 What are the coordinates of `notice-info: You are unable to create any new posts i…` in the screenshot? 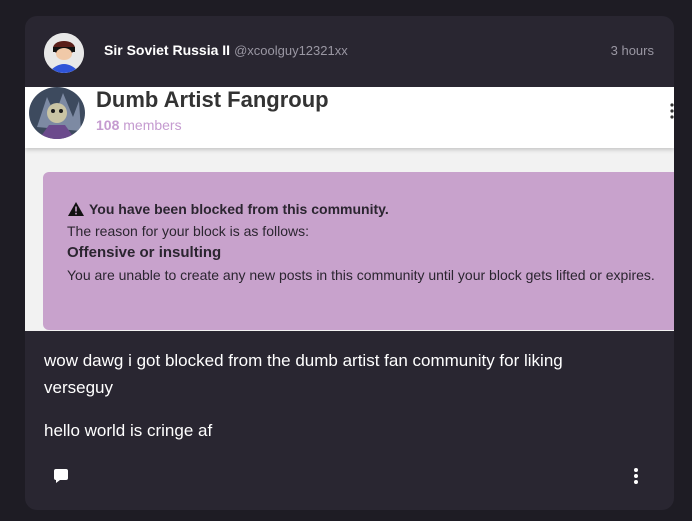 It's located at (361, 275).